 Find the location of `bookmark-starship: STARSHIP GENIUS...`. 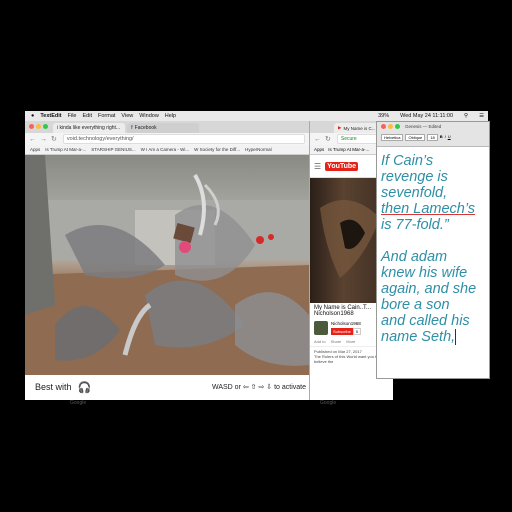

bookmark-starship: STARSHIP GENIUS... is located at coordinates (113, 149).